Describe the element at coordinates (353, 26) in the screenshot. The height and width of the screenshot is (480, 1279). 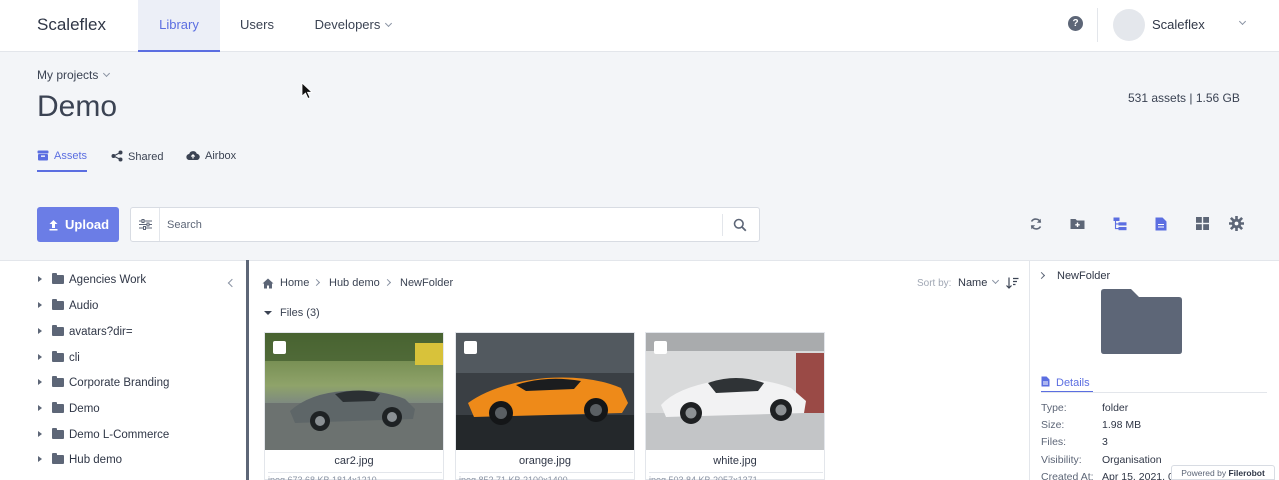
I see `nav-tab-developers: Developers` at that location.